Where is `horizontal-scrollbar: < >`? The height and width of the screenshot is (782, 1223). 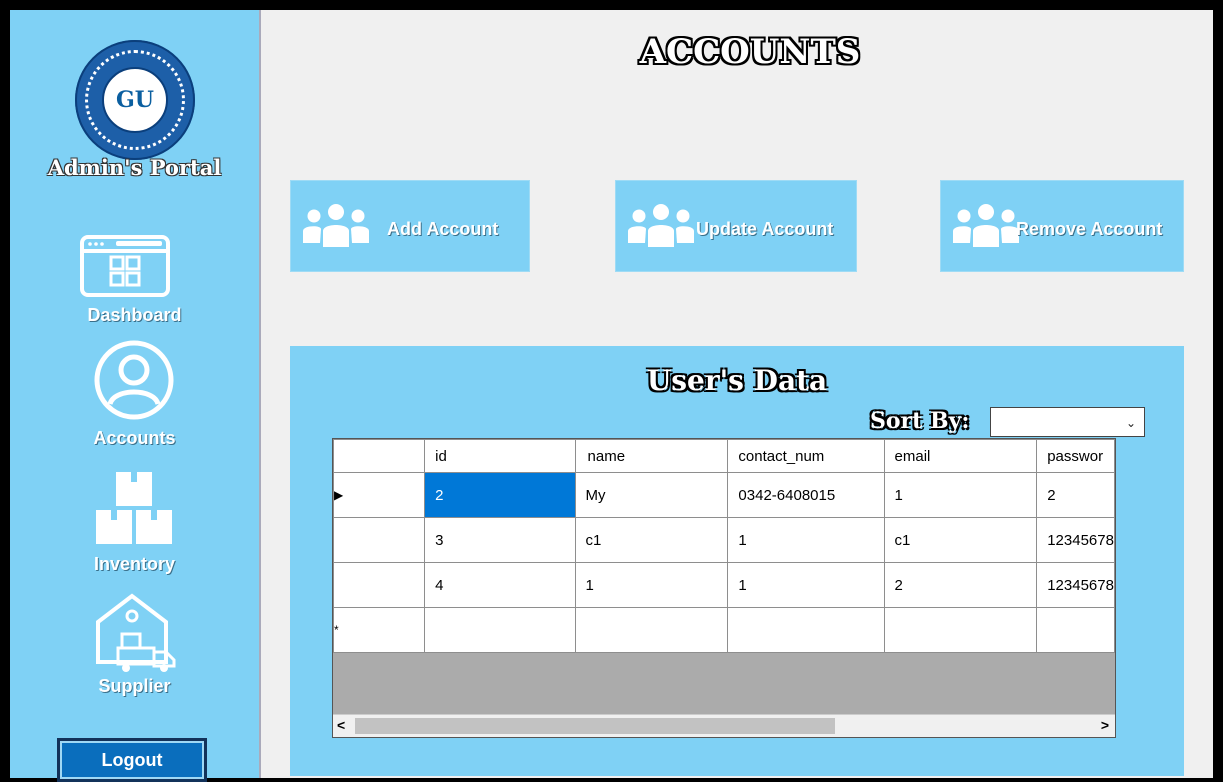 horizontal-scrollbar: < > is located at coordinates (724, 725).